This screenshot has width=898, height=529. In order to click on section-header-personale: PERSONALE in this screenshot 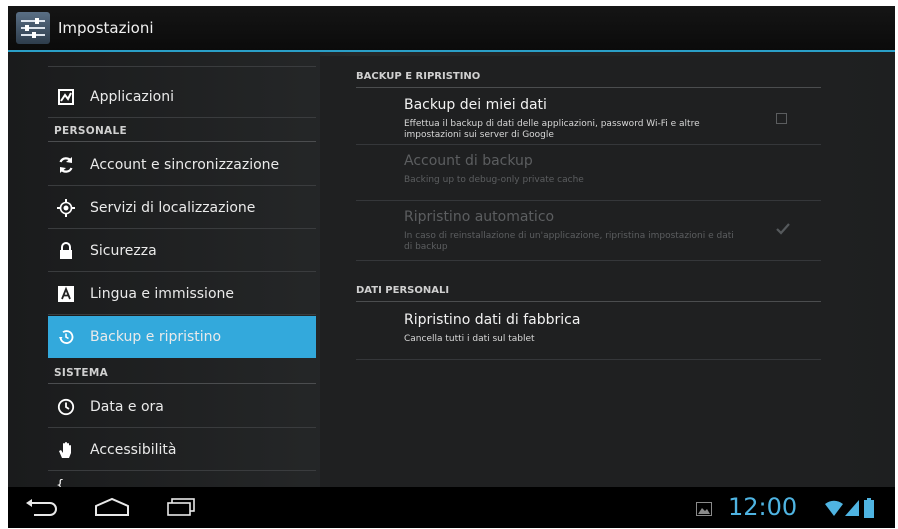, I will do `click(182, 131)`.